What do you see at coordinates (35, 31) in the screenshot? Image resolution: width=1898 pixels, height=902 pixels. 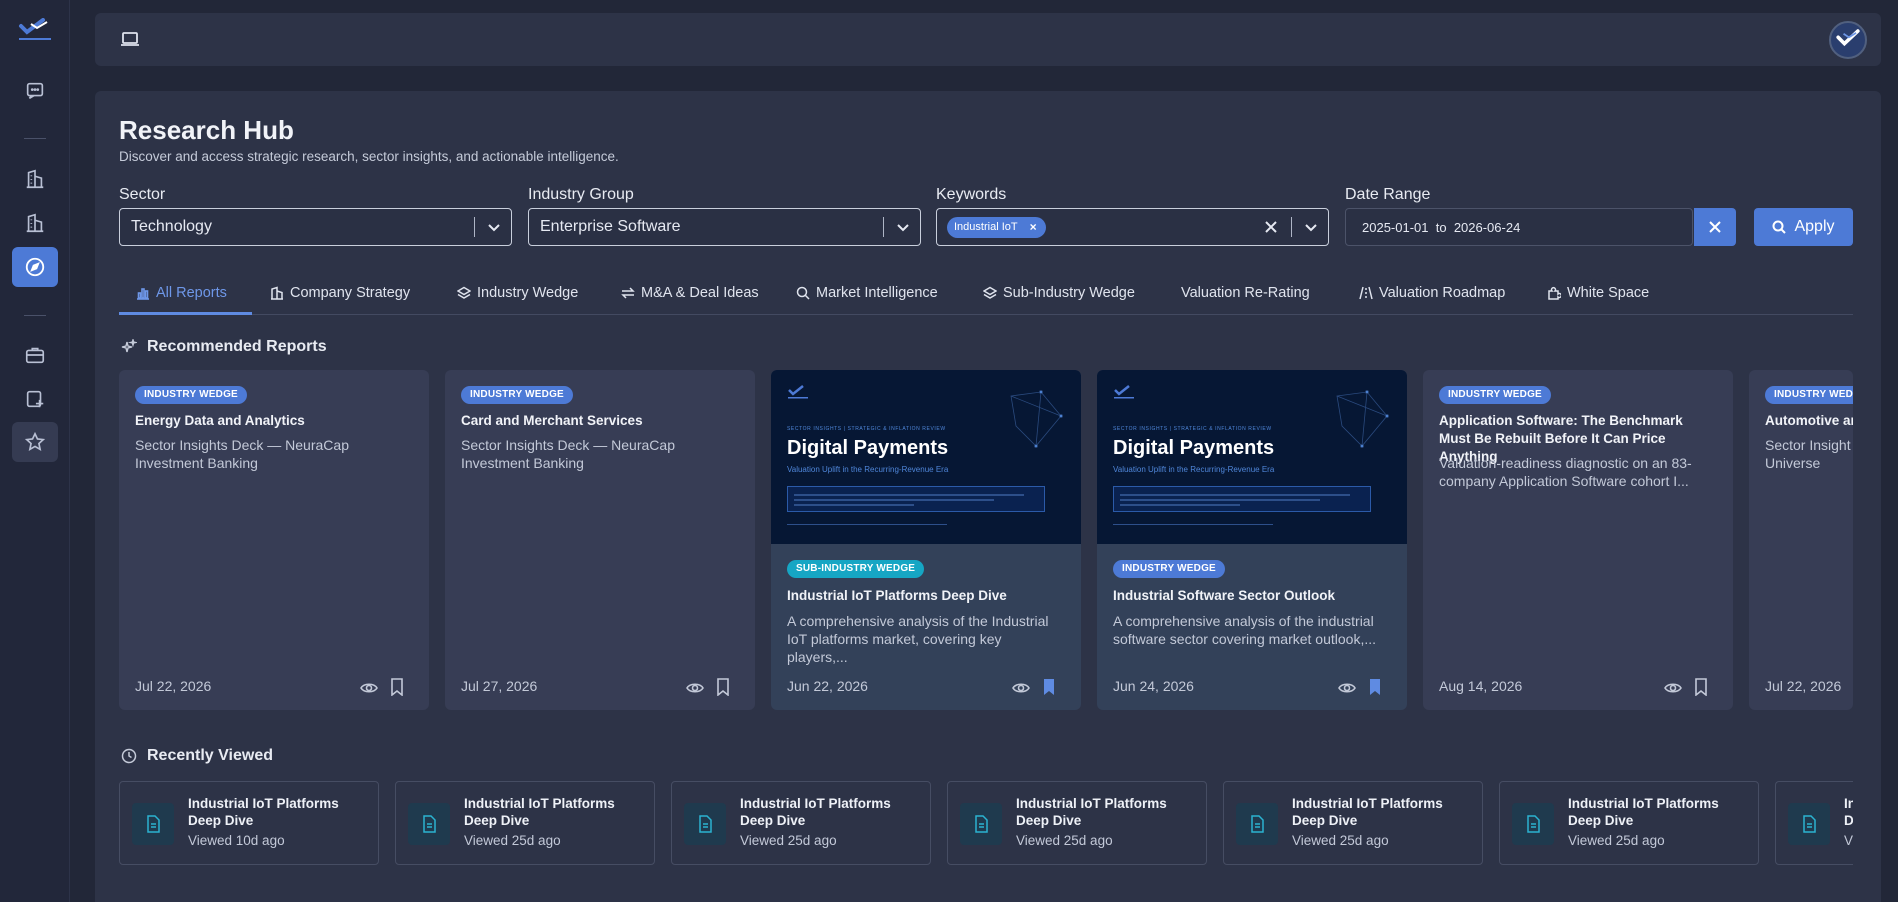 I see `brand-logo` at bounding box center [35, 31].